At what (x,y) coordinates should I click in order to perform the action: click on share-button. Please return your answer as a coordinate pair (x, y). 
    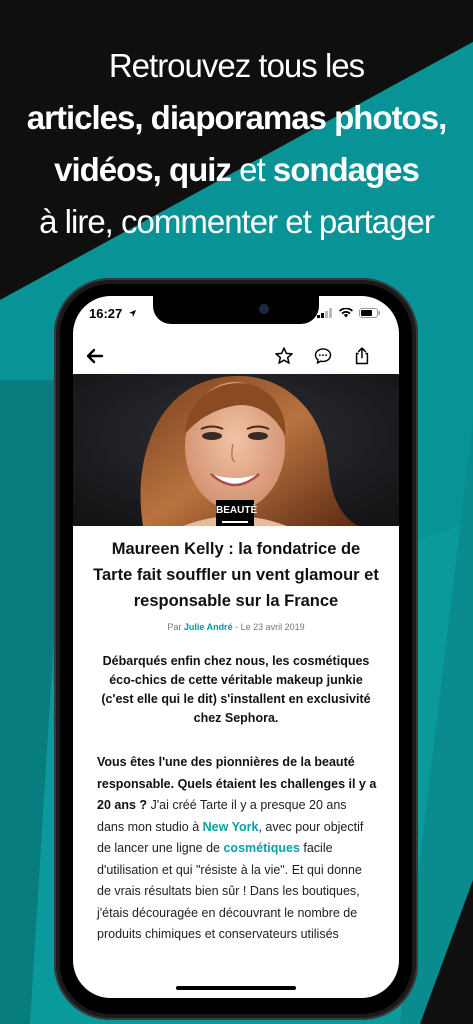
    Looking at the image, I should click on (362, 356).